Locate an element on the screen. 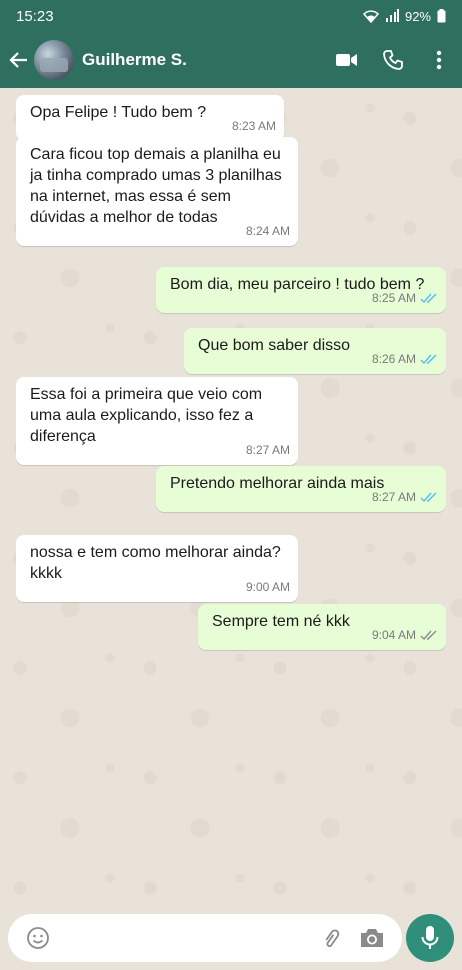 The height and width of the screenshot is (970, 462). paperclip-icon is located at coordinates (332, 938).